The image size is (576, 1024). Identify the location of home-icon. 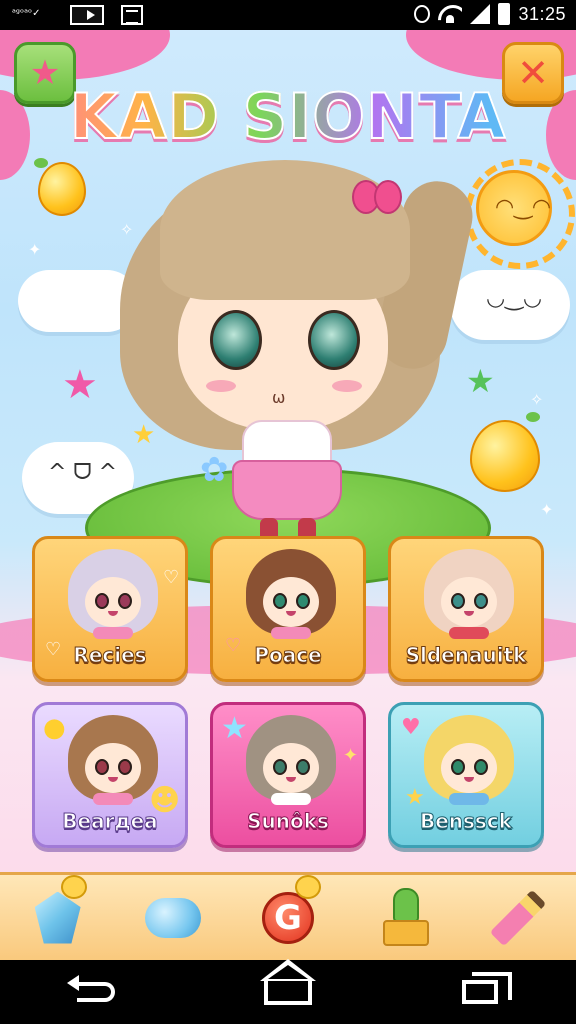
(288, 982).